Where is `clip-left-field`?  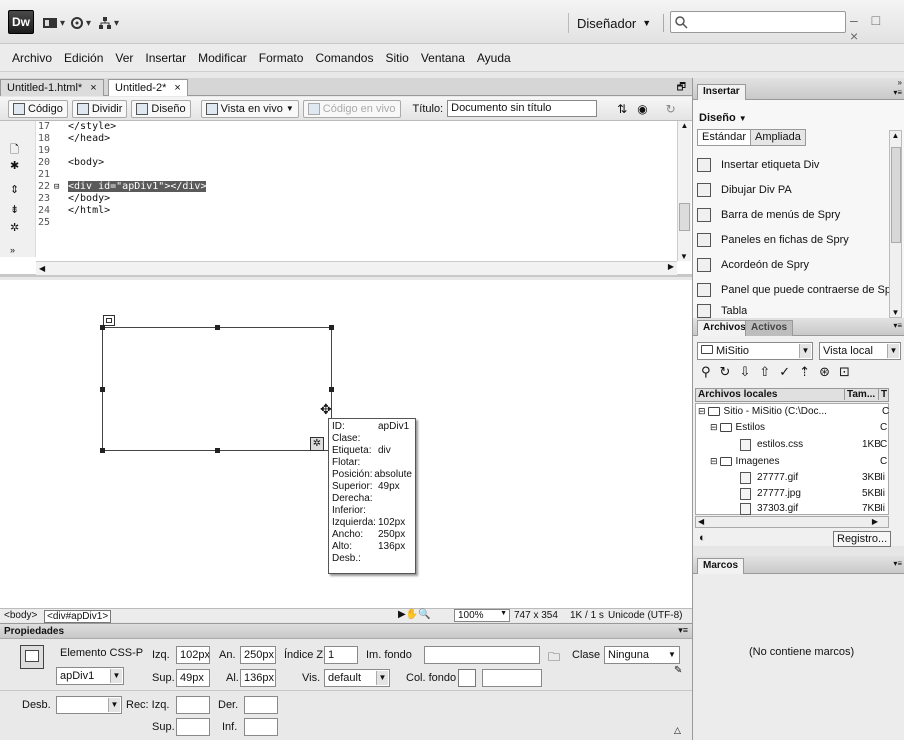 clip-left-field is located at coordinates (193, 705).